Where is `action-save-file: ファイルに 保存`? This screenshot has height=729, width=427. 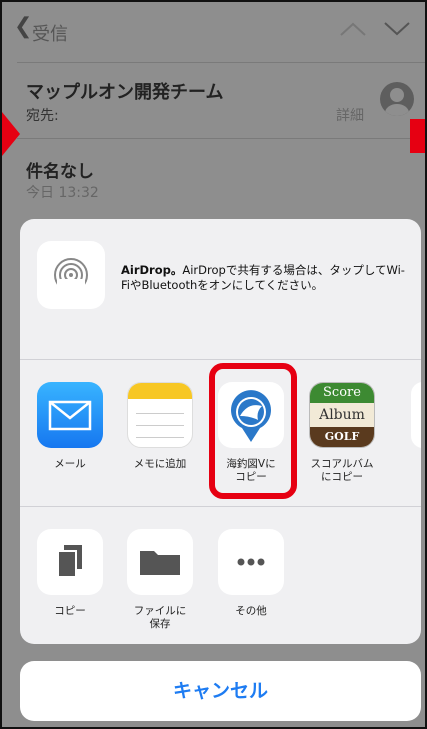 action-save-file: ファイルに 保存 is located at coordinates (160, 580).